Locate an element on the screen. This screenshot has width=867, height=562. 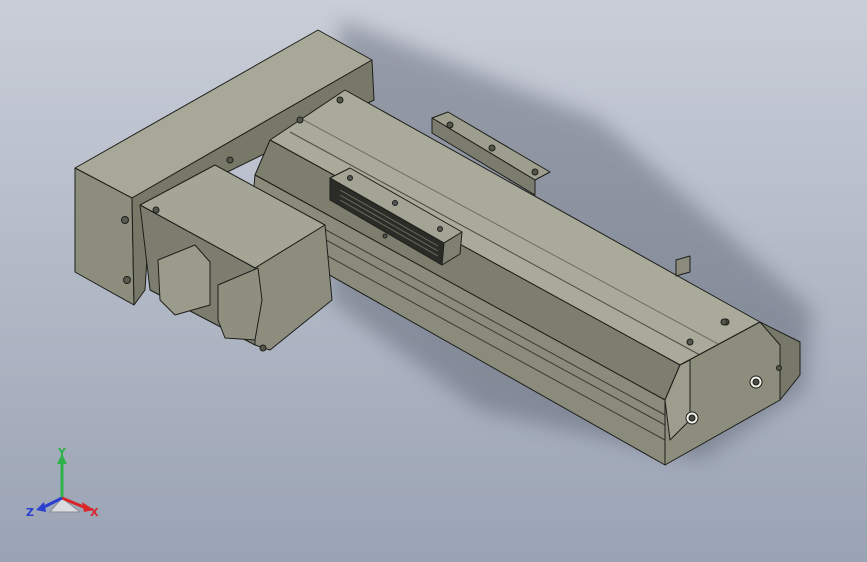
z-axis-arrow is located at coordinates (41, 507).